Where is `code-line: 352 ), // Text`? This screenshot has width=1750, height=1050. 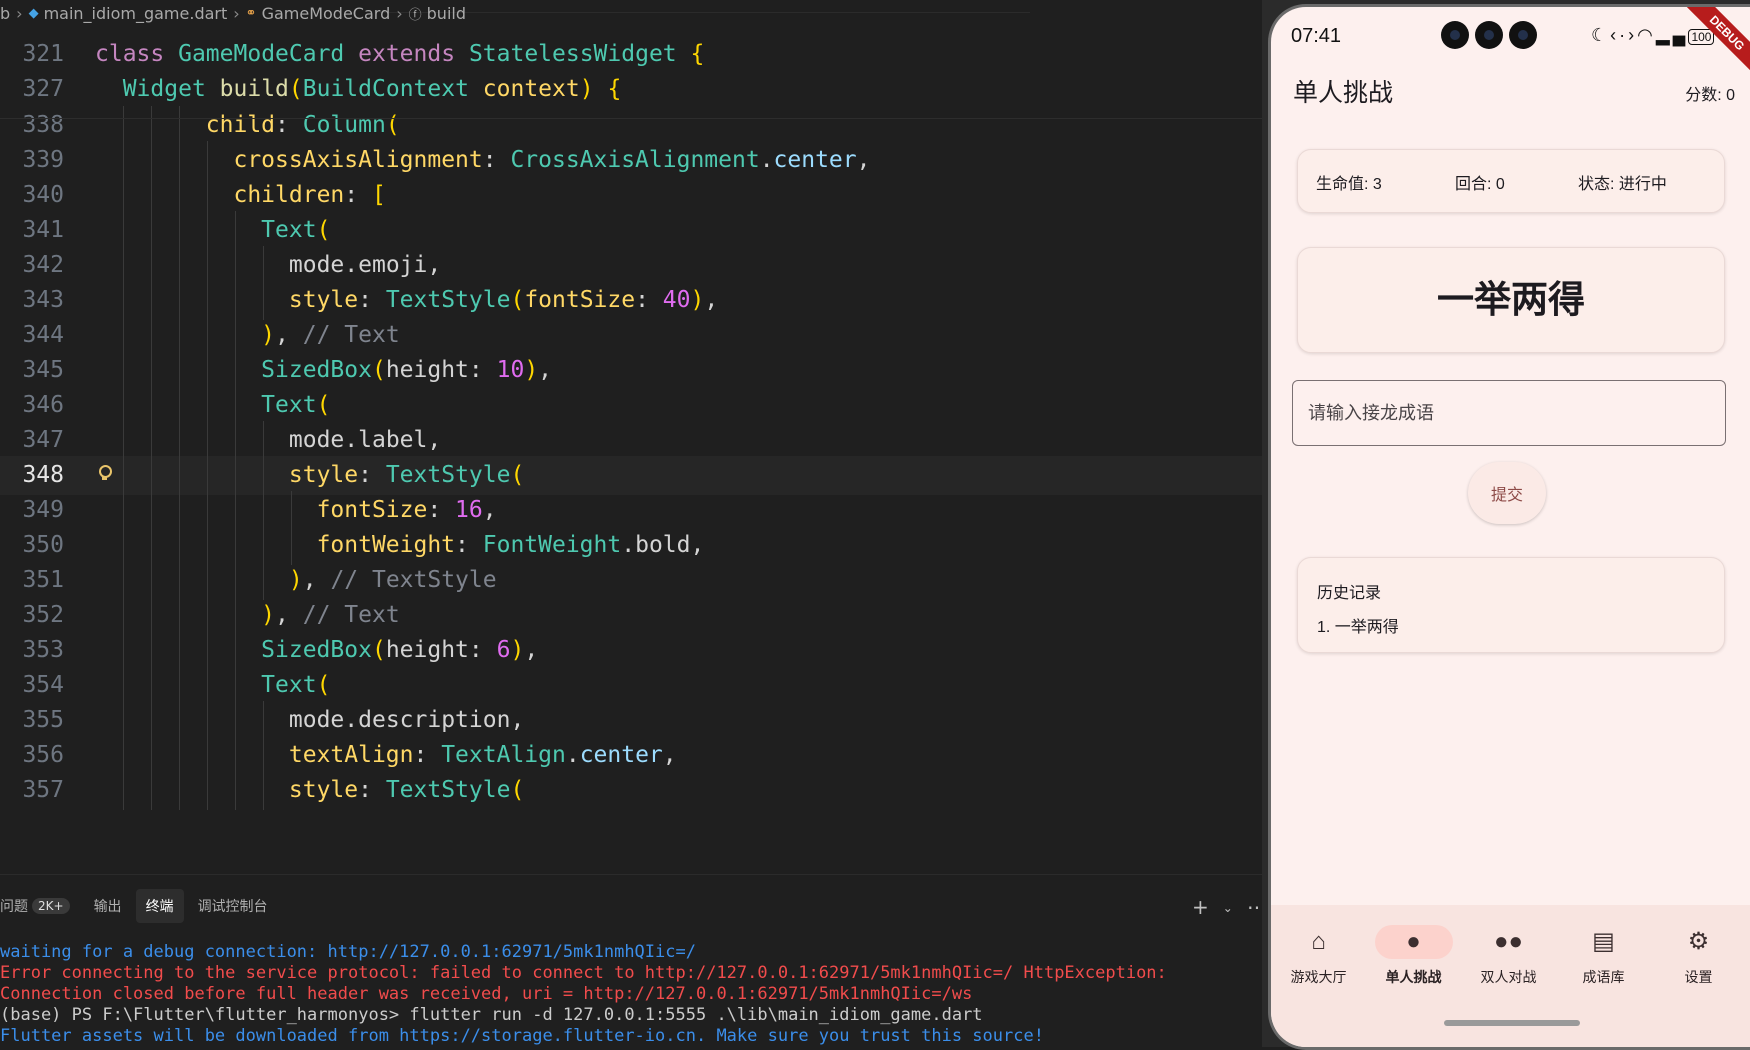 code-line: 352 ), // Text is located at coordinates (631, 615).